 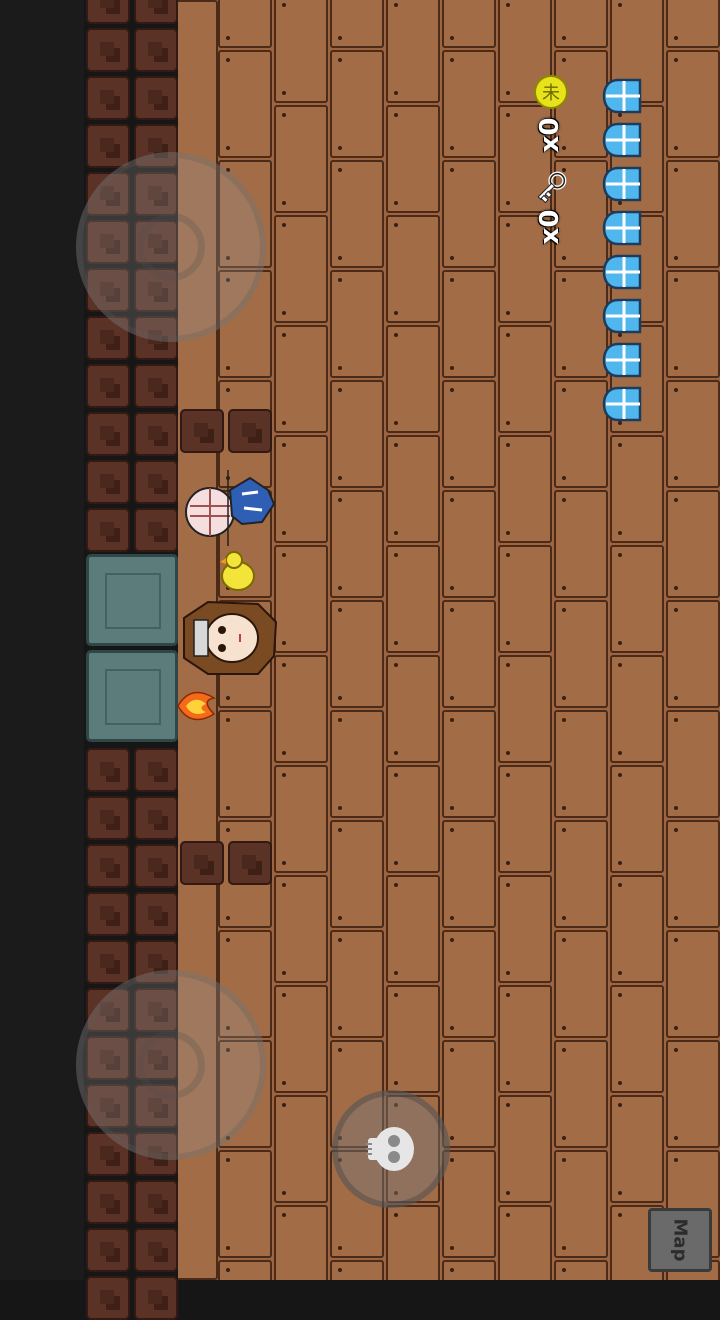 I want to click on skull-action-button, so click(x=391, y=1149).